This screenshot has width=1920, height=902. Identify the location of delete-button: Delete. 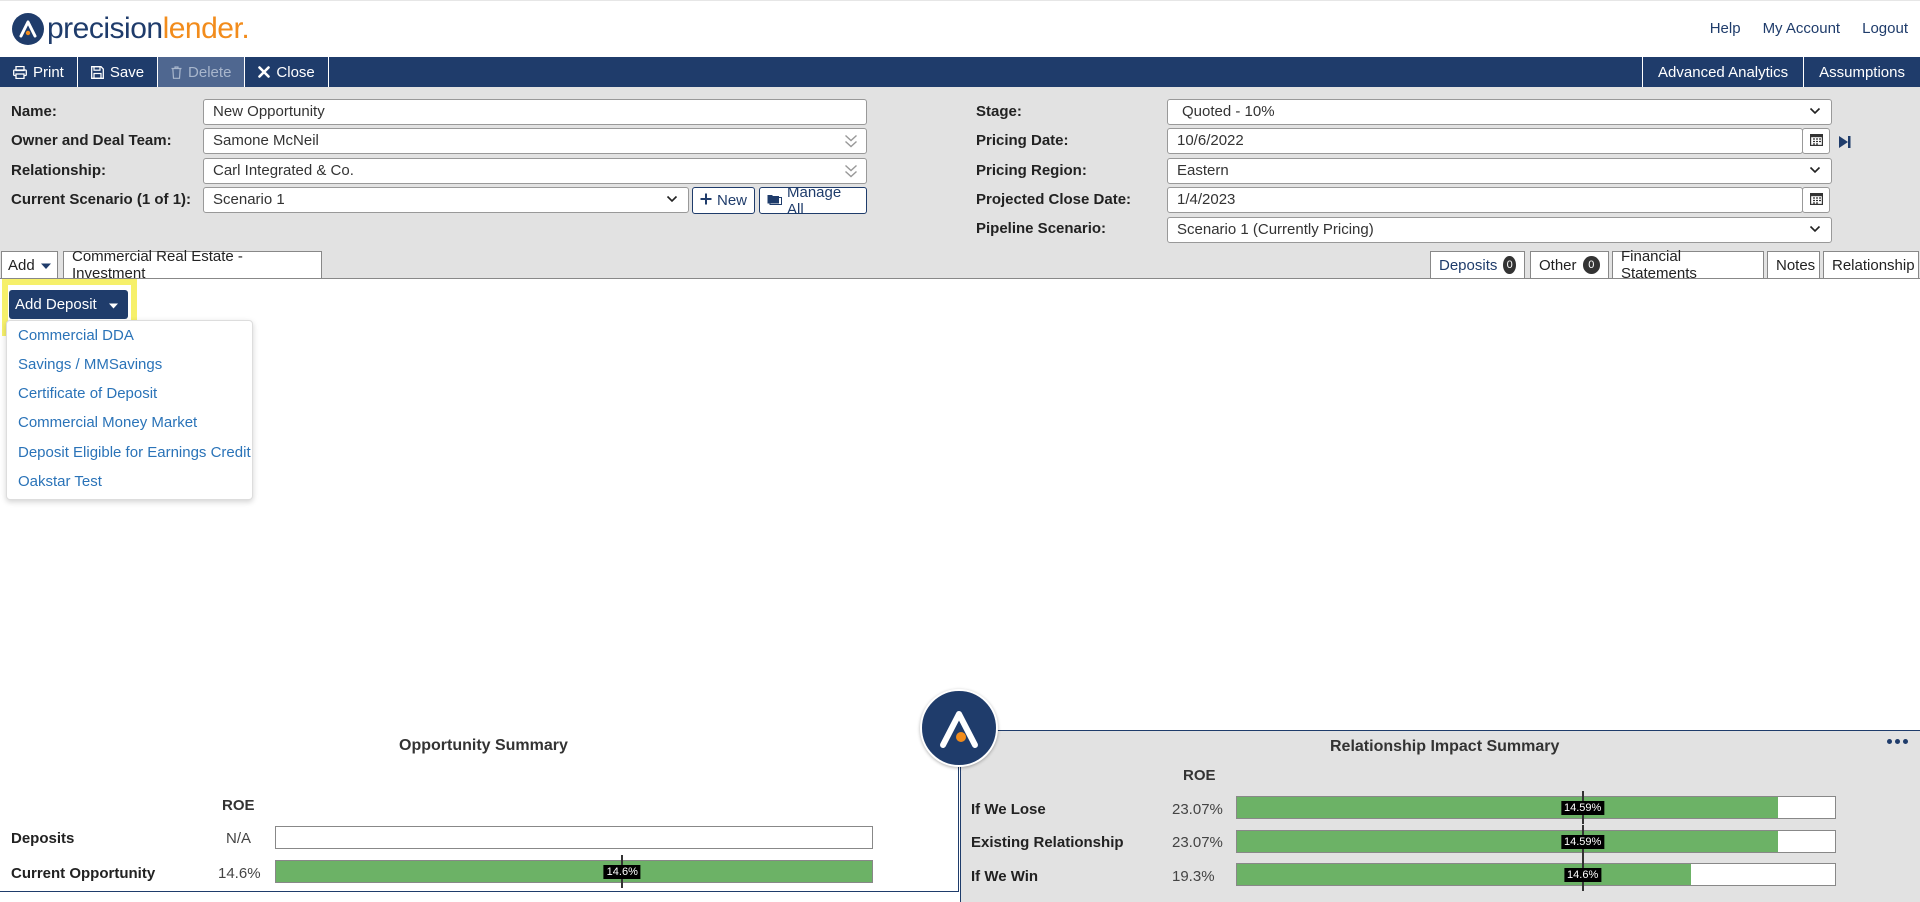
(202, 72).